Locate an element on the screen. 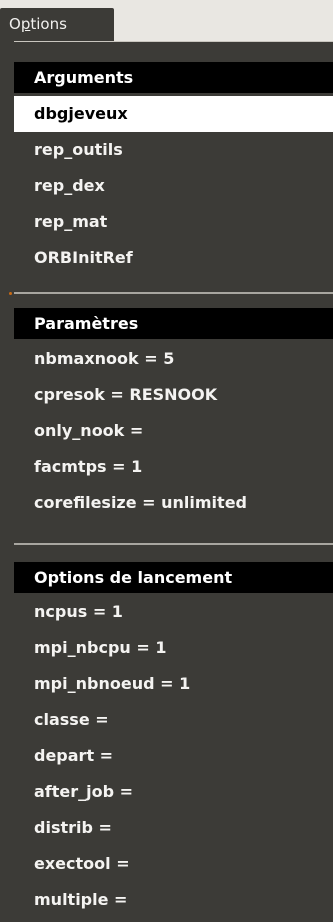 This screenshot has width=333, height=922. menu-item-only-nook: only_nook = is located at coordinates (173, 431).